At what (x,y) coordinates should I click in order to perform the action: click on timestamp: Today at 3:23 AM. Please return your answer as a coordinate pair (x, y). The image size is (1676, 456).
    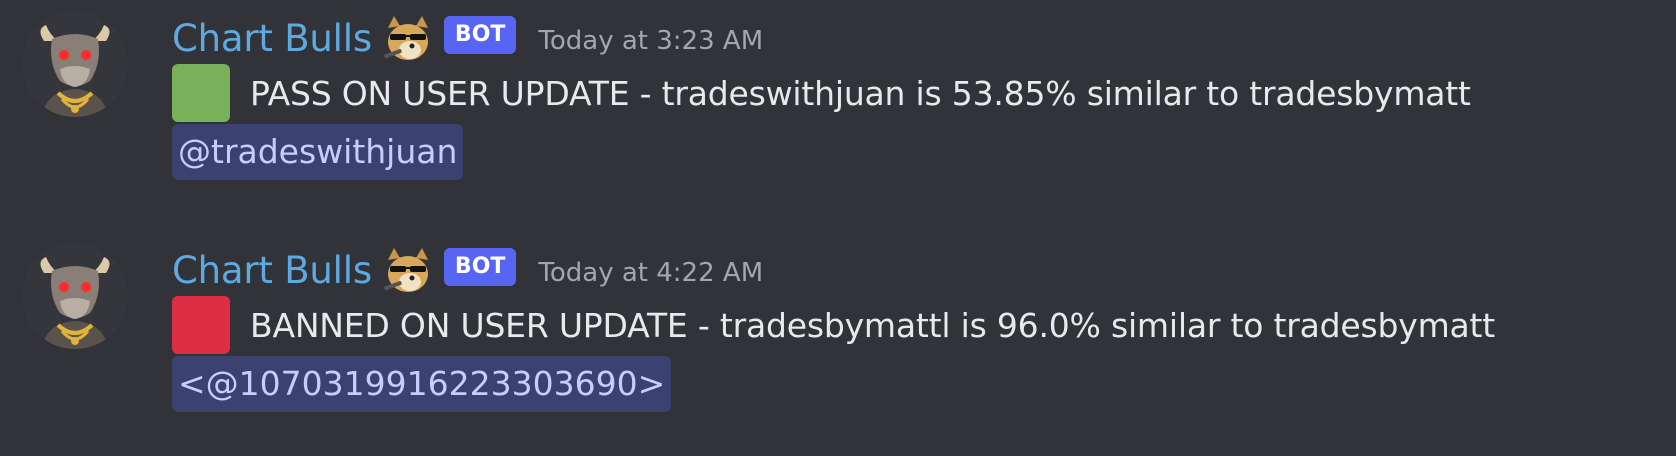
    Looking at the image, I should click on (650, 41).